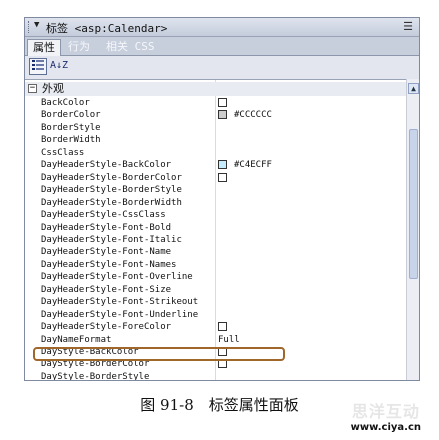 The width and height of the screenshot is (439, 440). What do you see at coordinates (215, 315) in the screenshot?
I see `property-row: DayHeaderStyle-Font-Underline` at bounding box center [215, 315].